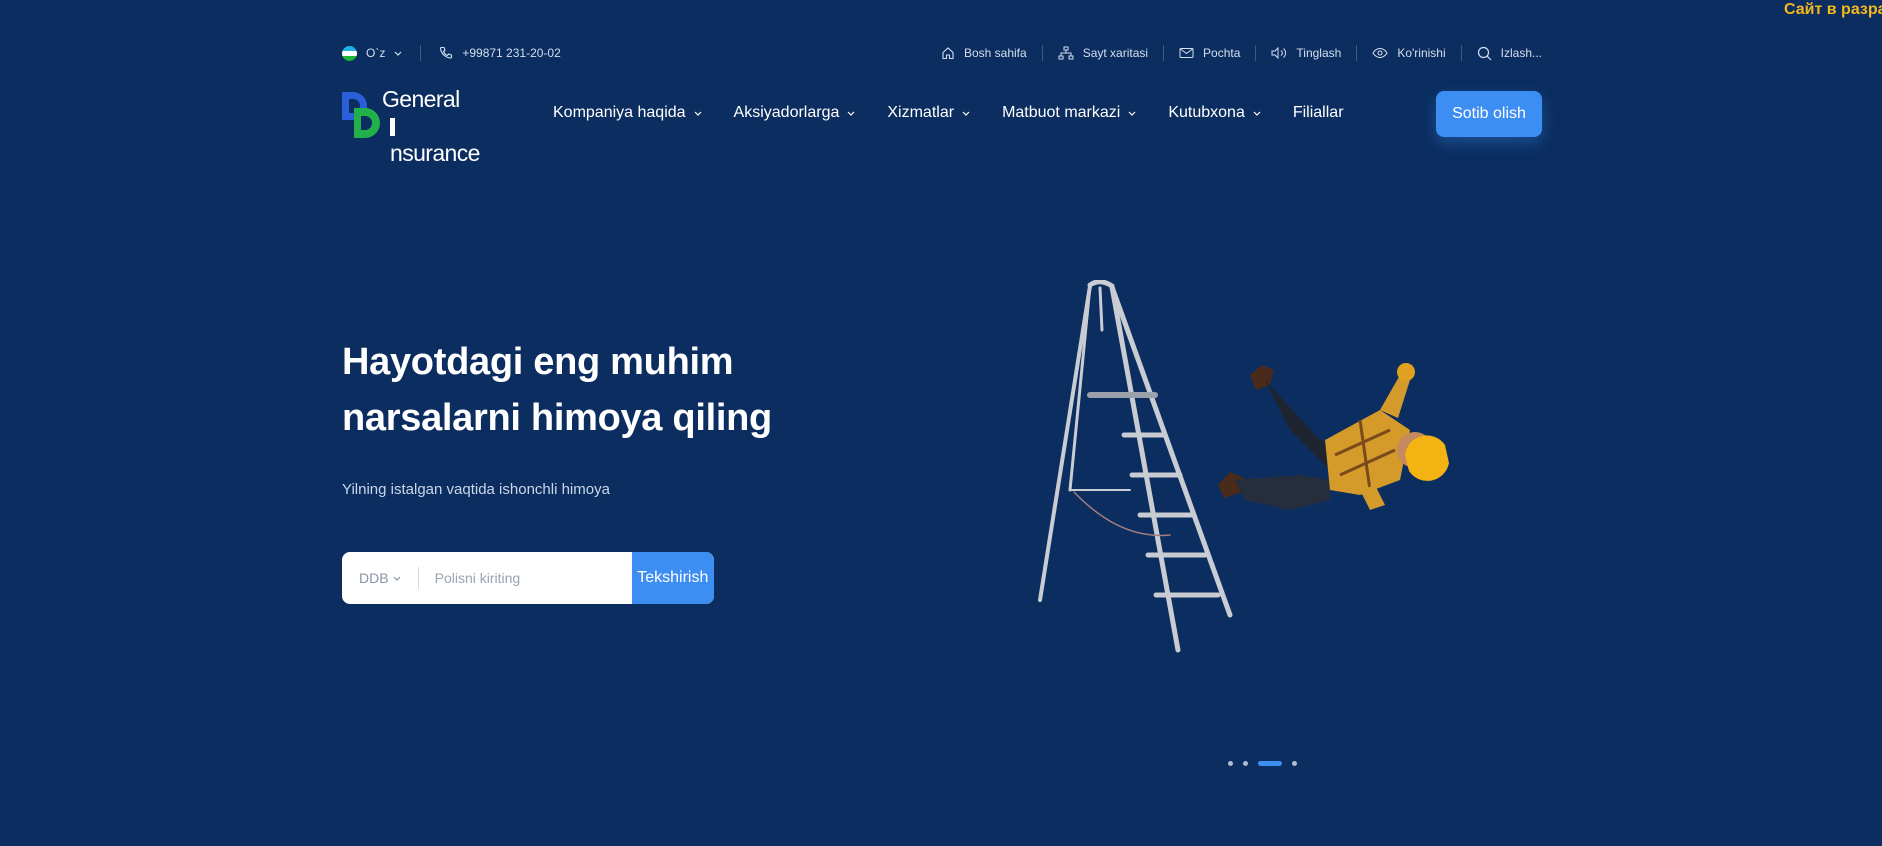 The height and width of the screenshot is (846, 1882). I want to click on logo-text-line2: nsurance, so click(436, 140).